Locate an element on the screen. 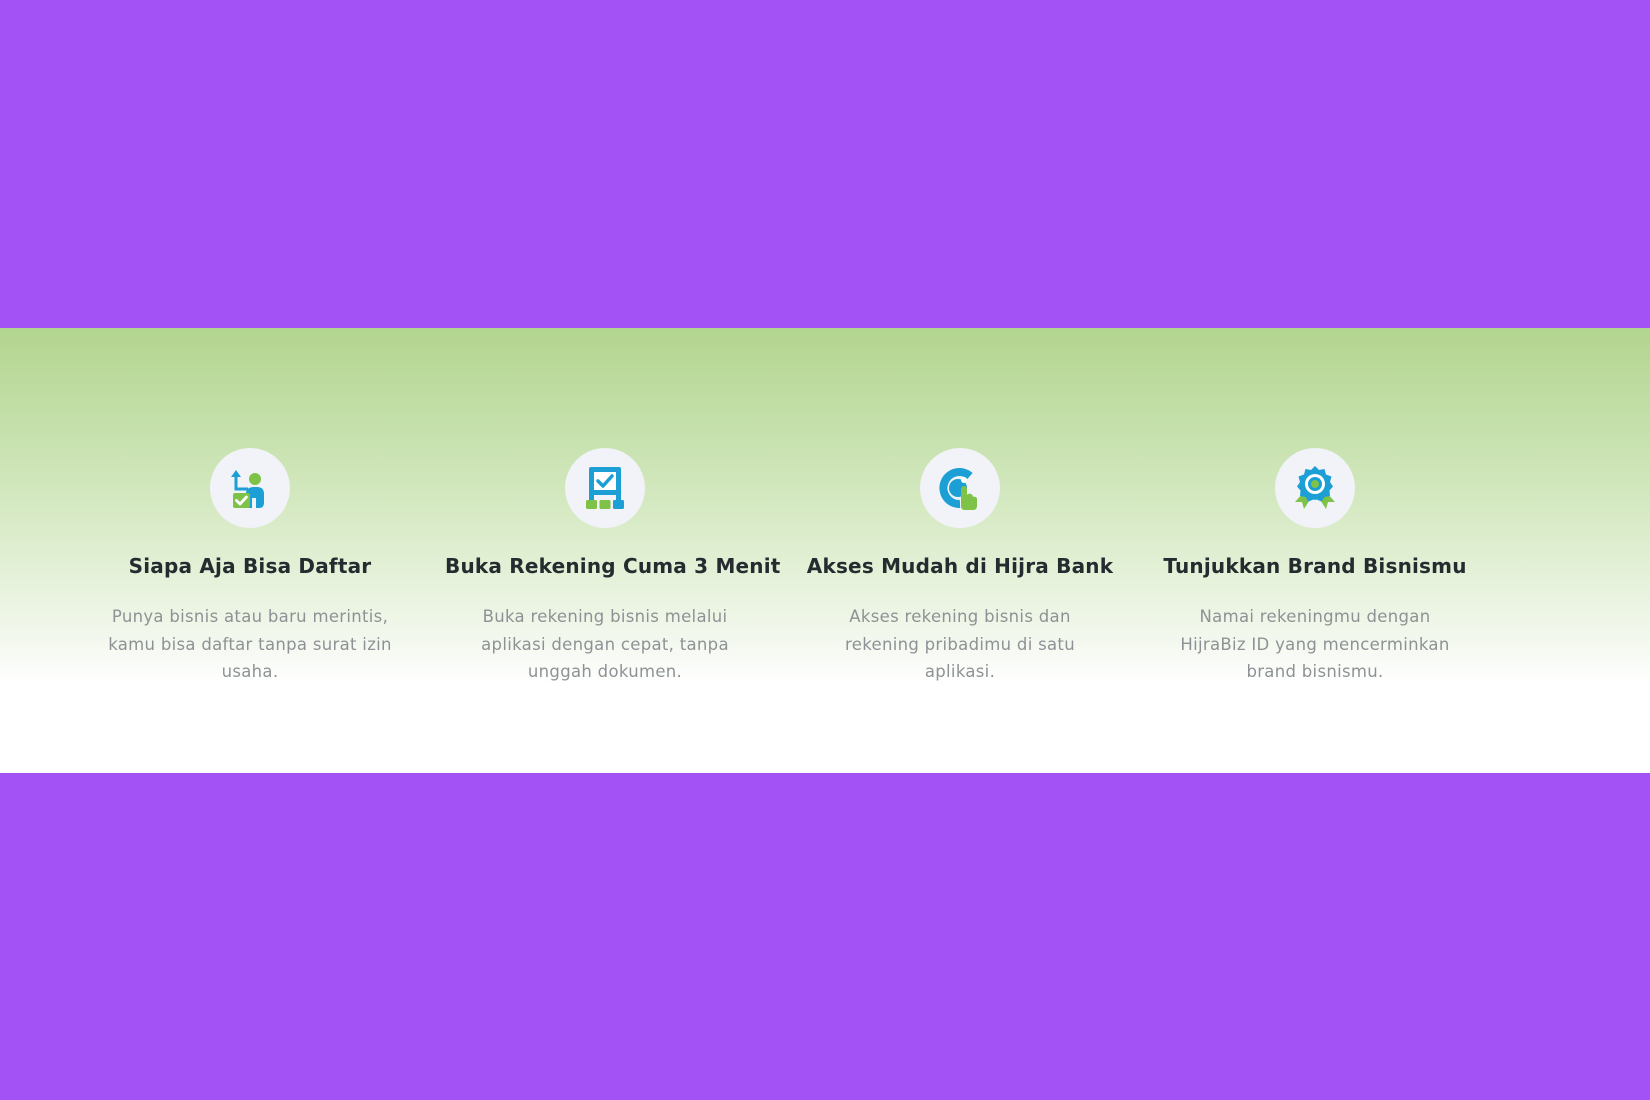  person-checklist-icon is located at coordinates (247, 489).